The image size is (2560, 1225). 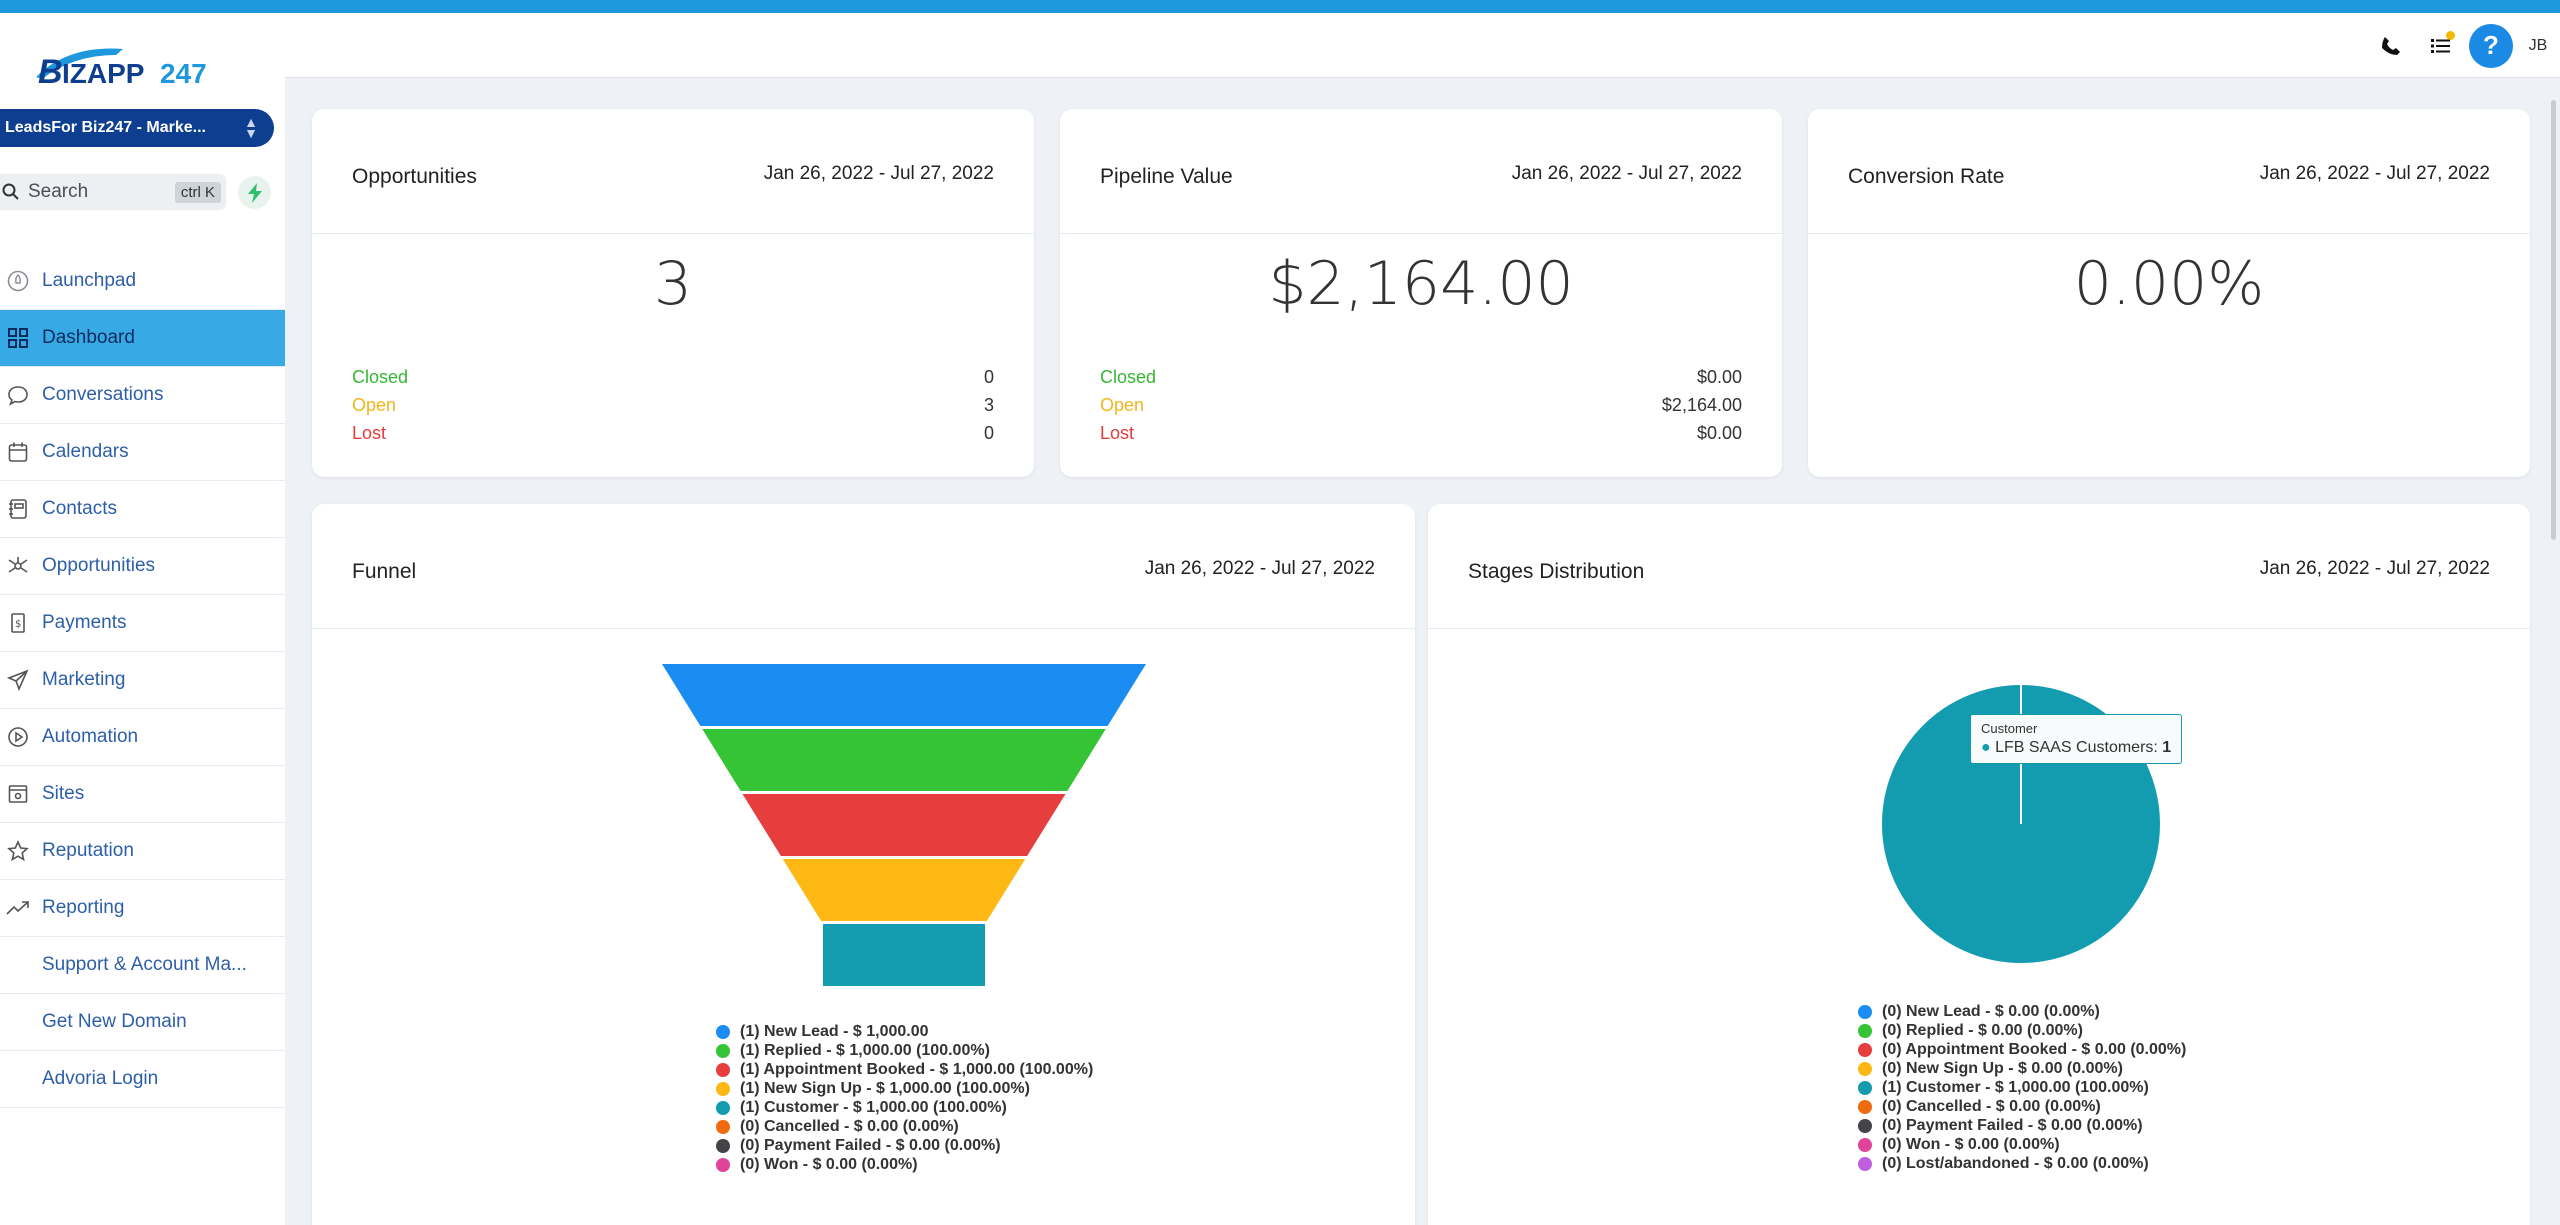 I want to click on legend-item: (0) Lost/abandoned - $ 0.00 (0.00%), so click(x=2022, y=1163).